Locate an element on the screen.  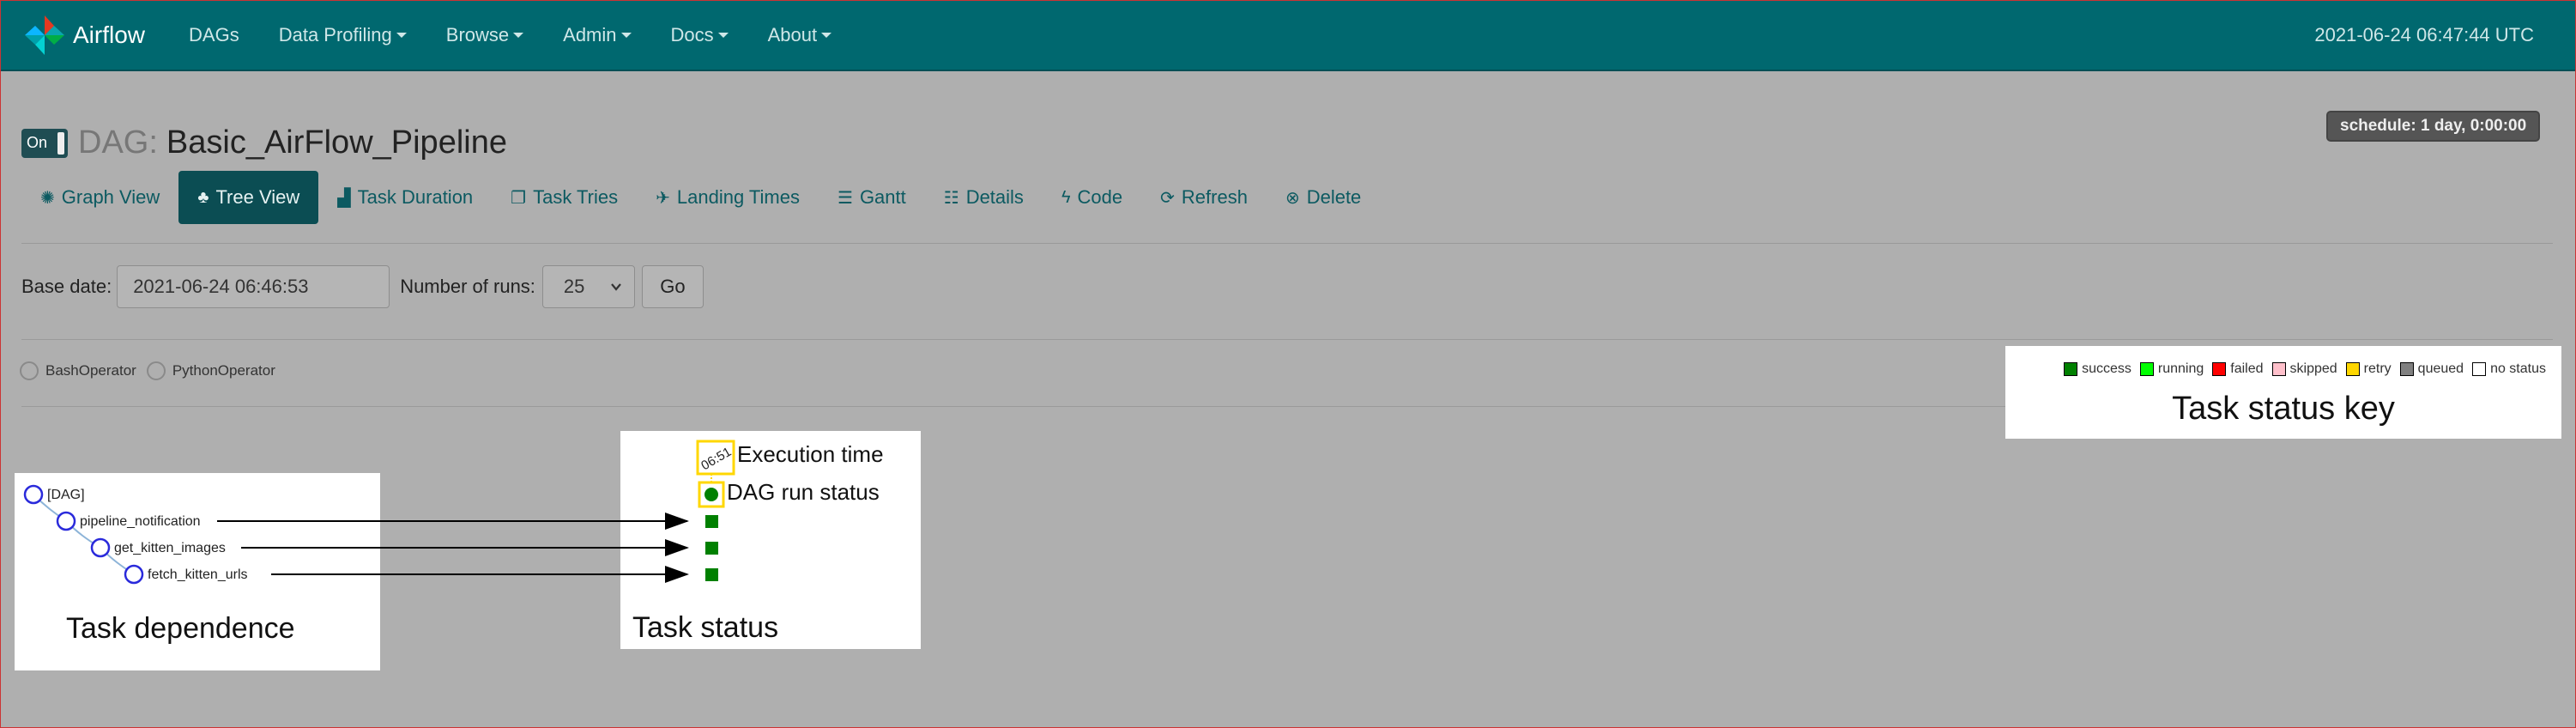
tree-label-fetch-kitten-urls: fetch_kitten_urls is located at coordinates (198, 575).